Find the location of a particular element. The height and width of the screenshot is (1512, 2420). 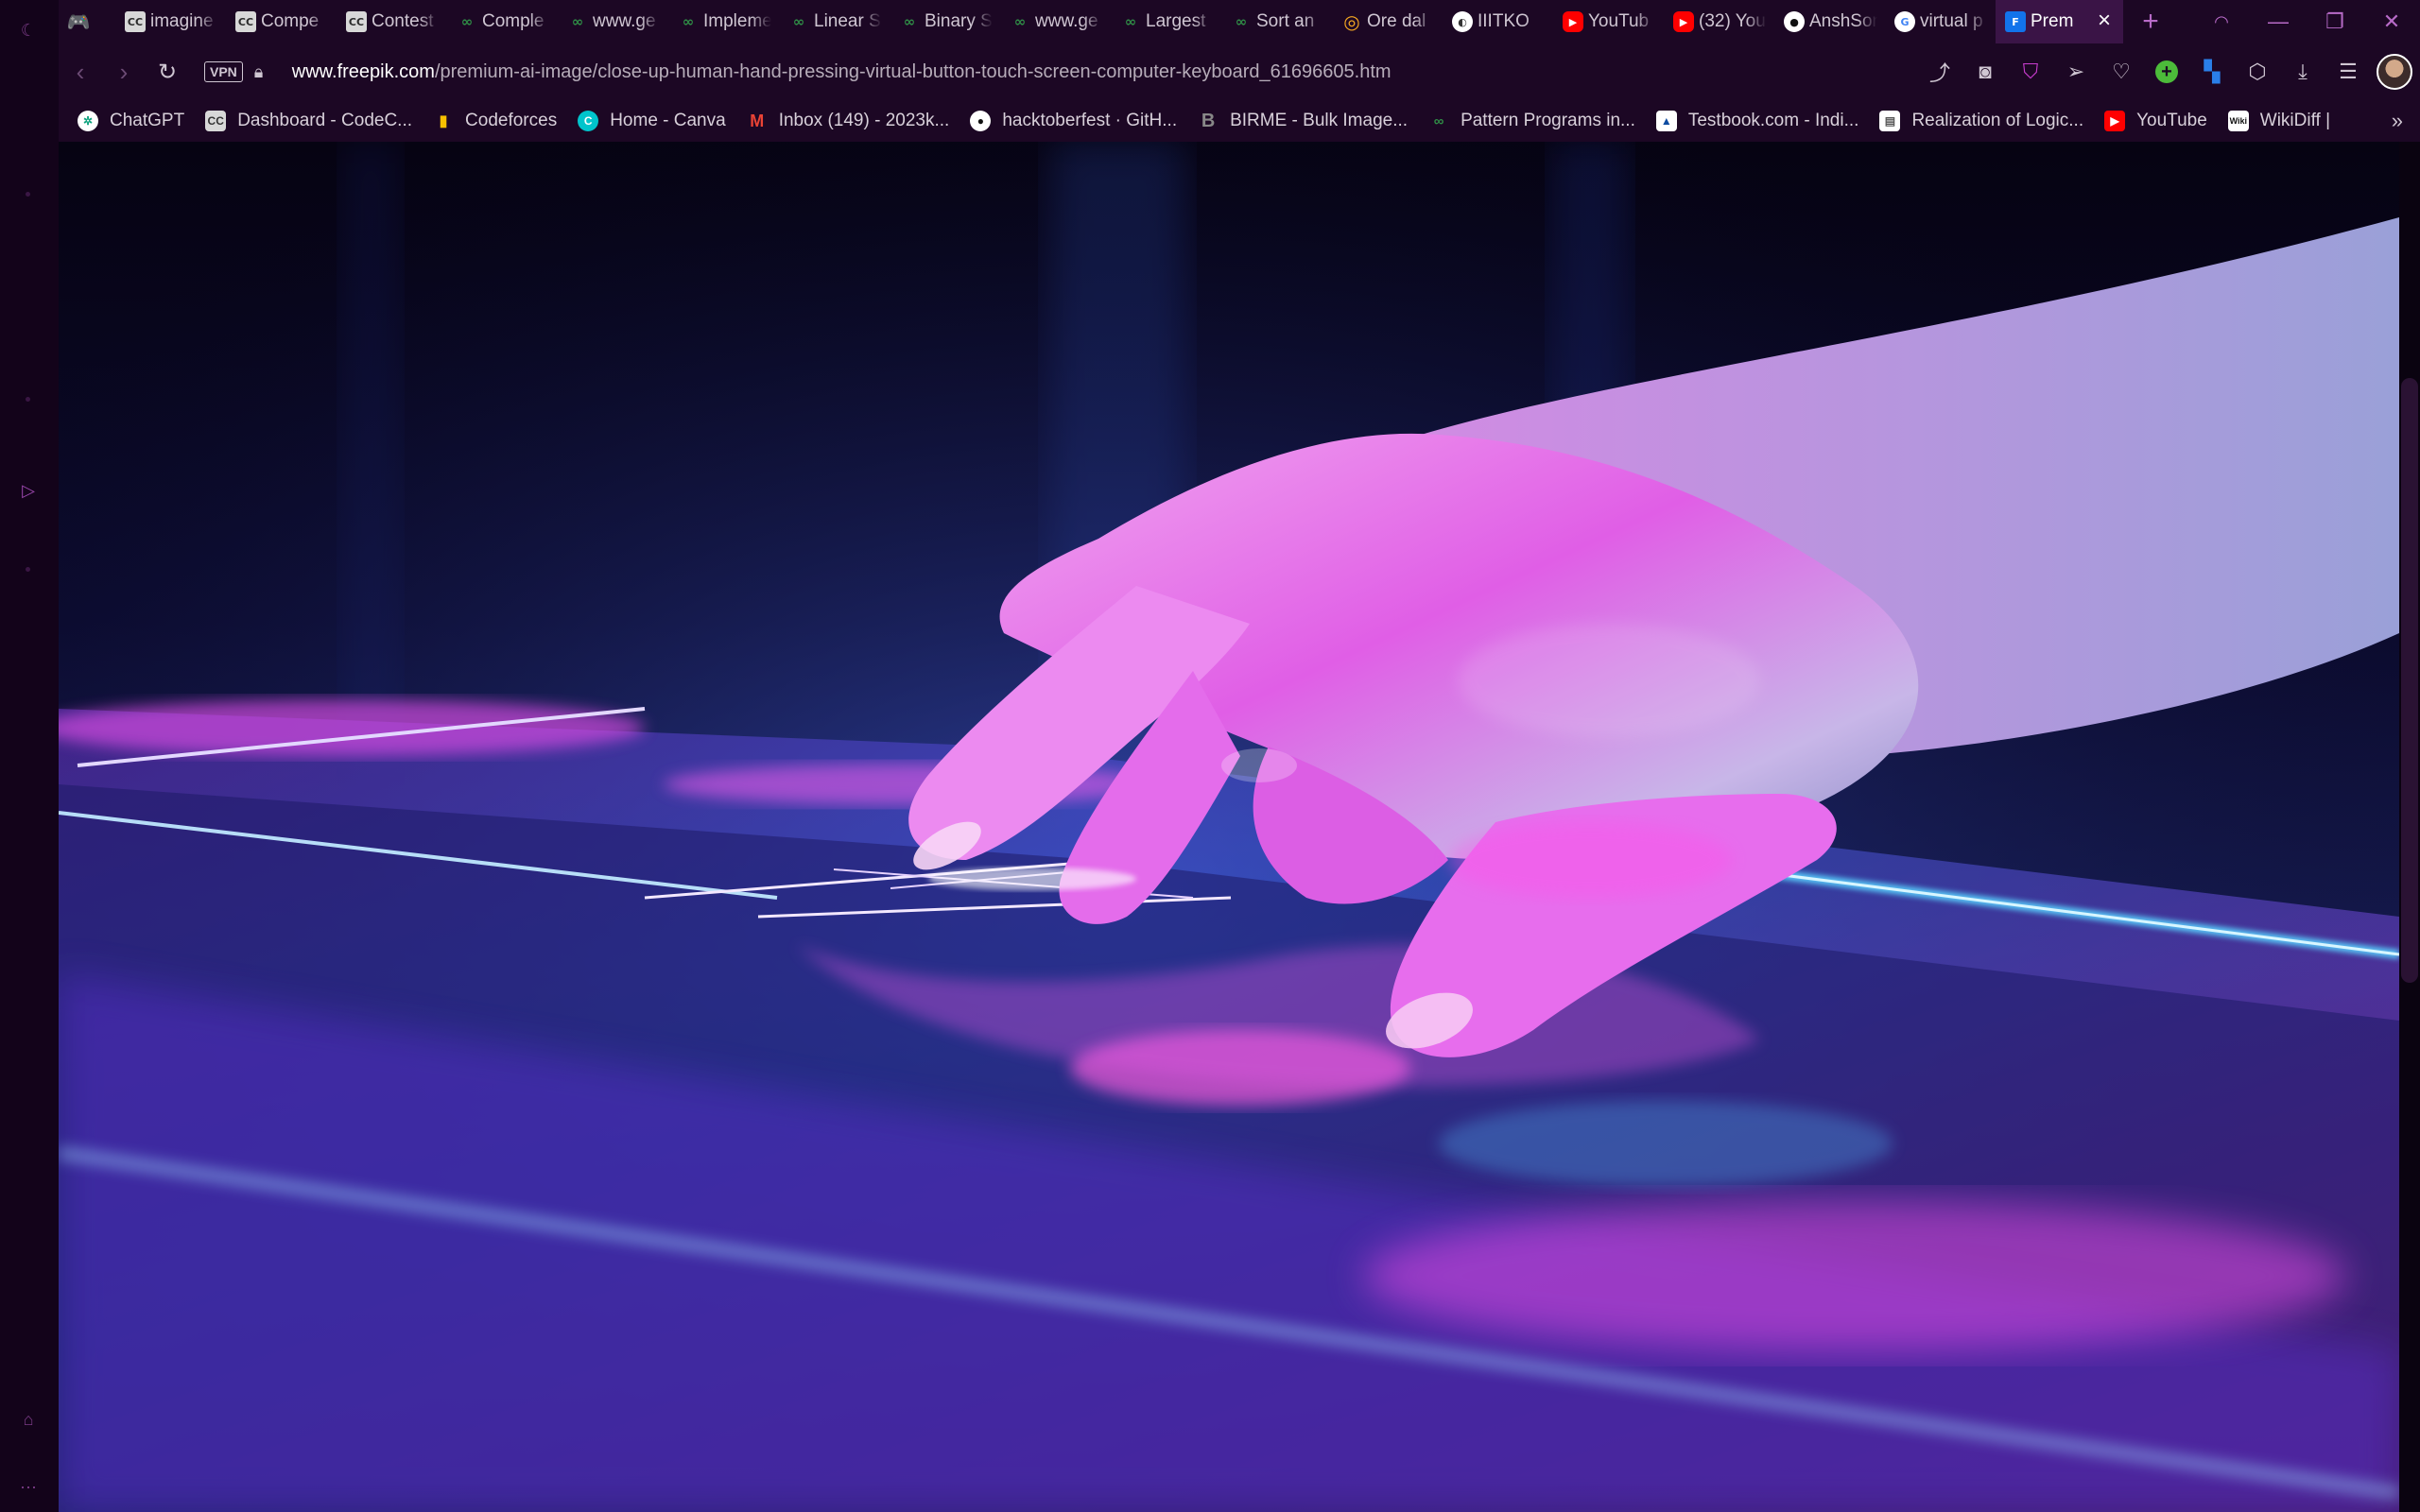

tab: ● AnshSon is located at coordinates (1829, 21).